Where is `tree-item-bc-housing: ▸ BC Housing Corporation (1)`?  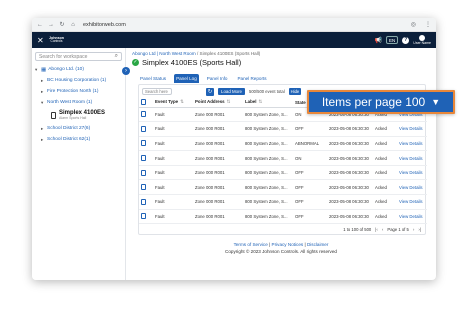
tree-item-bc-housing: ▸ BC Housing Corporation (1) is located at coordinates (80, 80).